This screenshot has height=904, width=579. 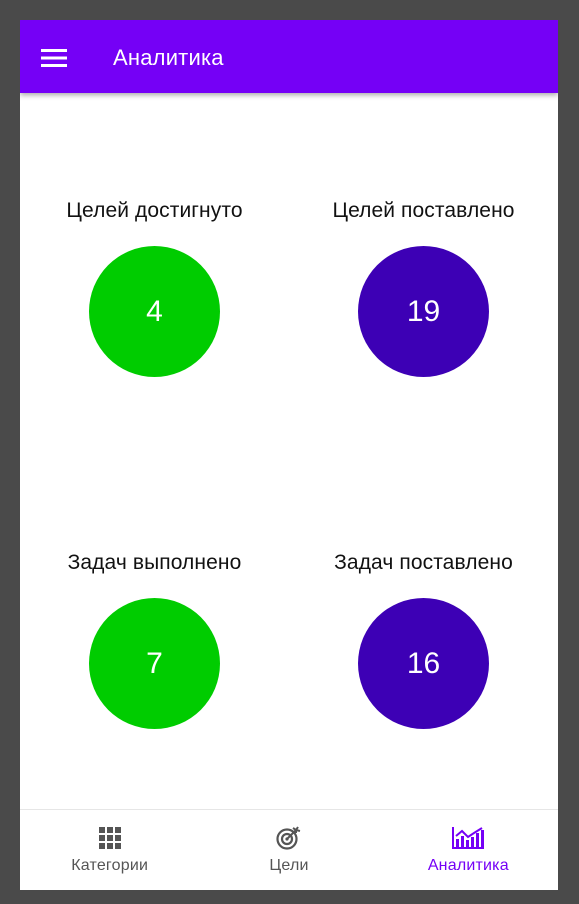 I want to click on nav-label-goals: Цели, so click(x=289, y=865).